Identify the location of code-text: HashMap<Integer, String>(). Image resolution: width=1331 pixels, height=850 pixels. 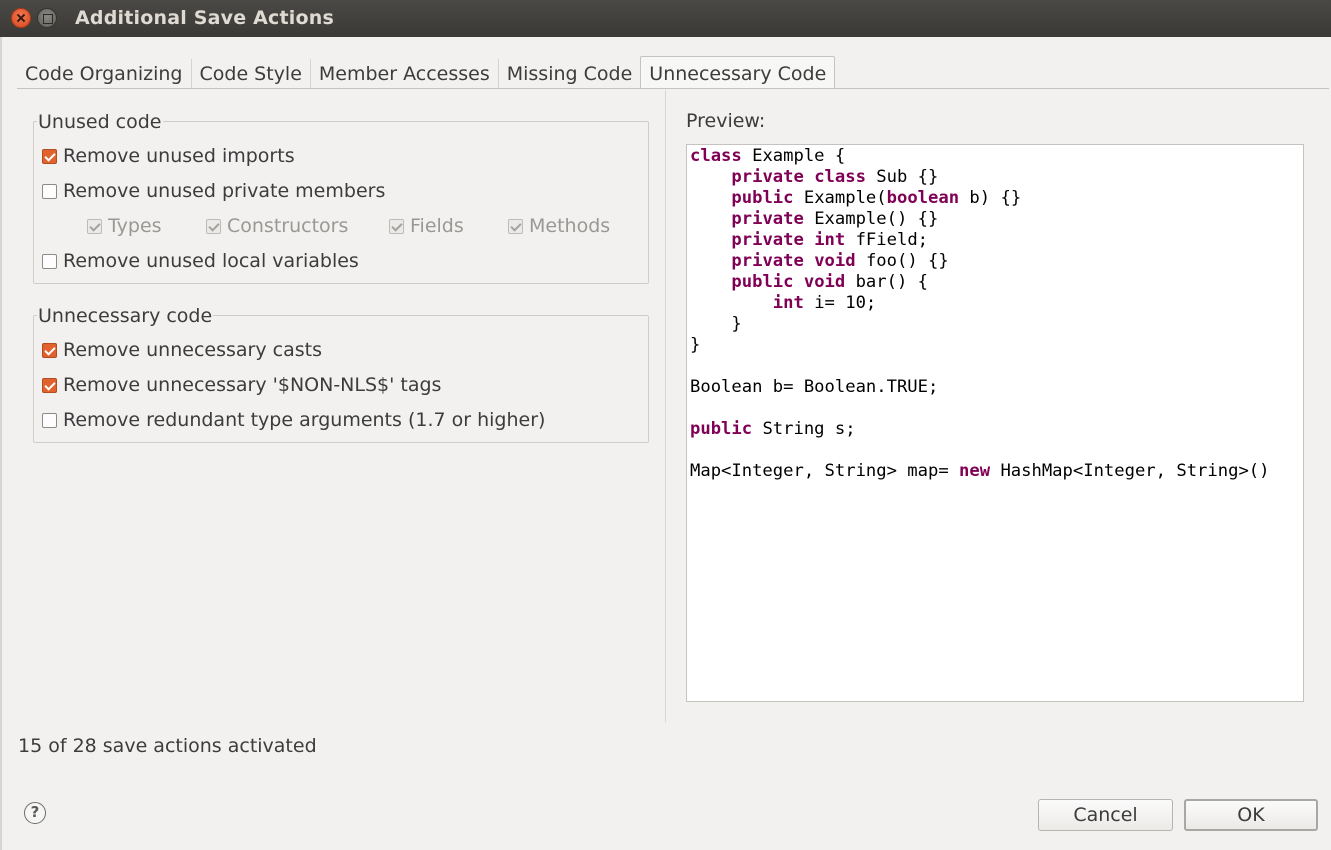
(1130, 471).